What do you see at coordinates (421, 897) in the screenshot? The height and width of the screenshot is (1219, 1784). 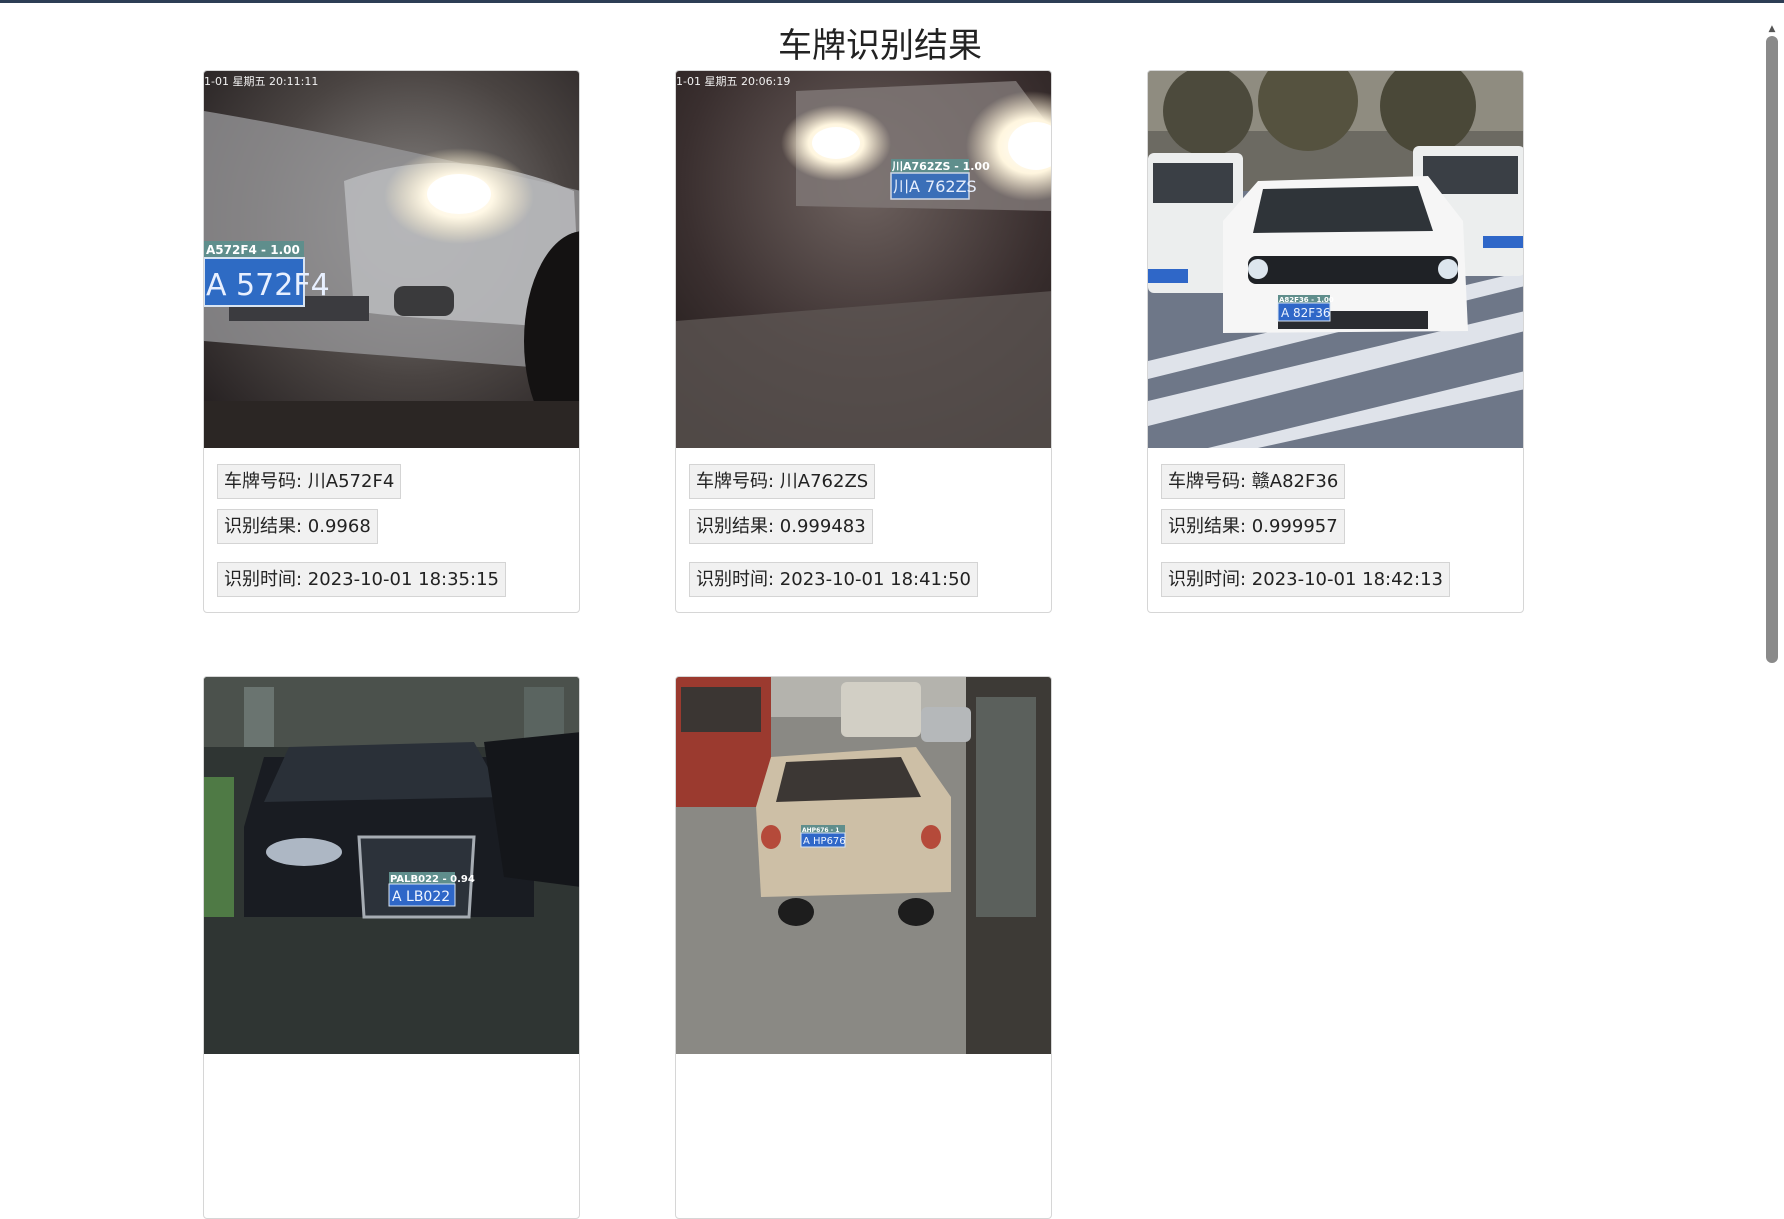 I see `plate-text-in-image: A LB022` at bounding box center [421, 897].